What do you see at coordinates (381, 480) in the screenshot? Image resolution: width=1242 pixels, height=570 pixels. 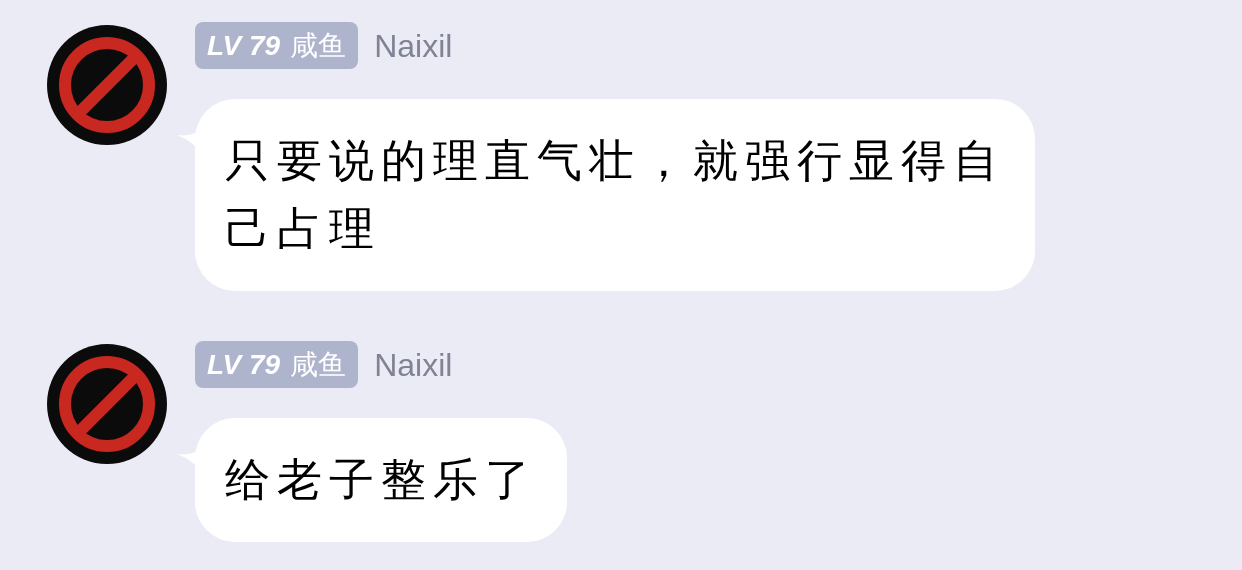 I see `message-text: 给老子整乐了` at bounding box center [381, 480].